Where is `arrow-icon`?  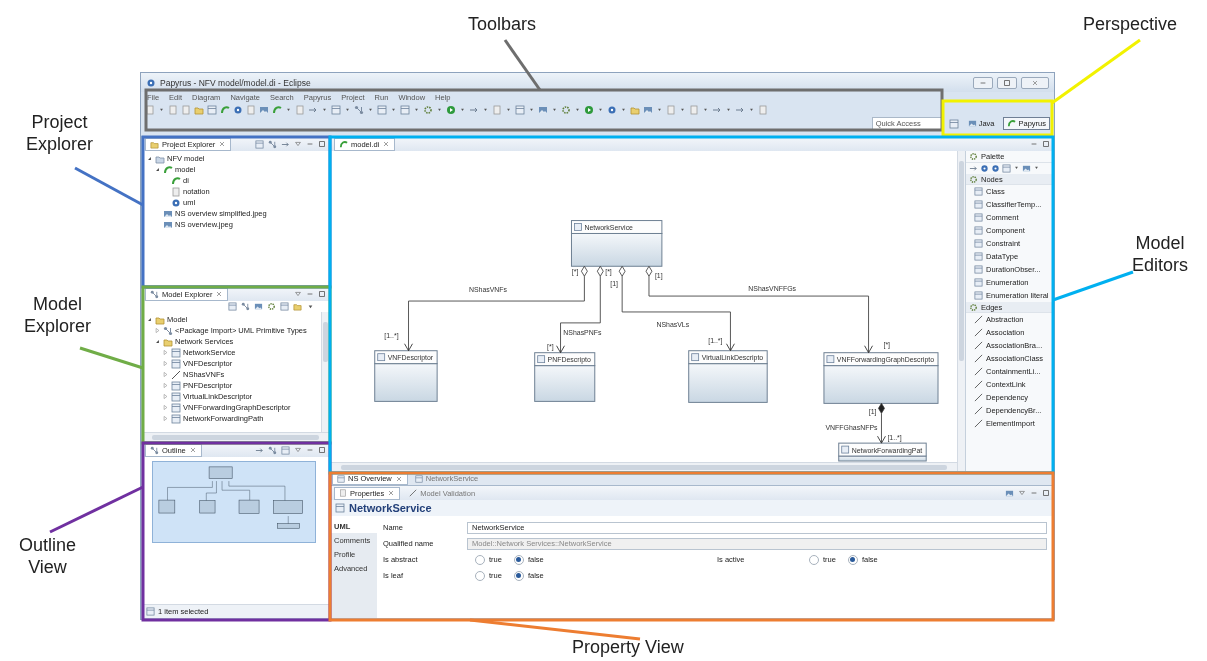
arrow-icon is located at coordinates (973, 168).